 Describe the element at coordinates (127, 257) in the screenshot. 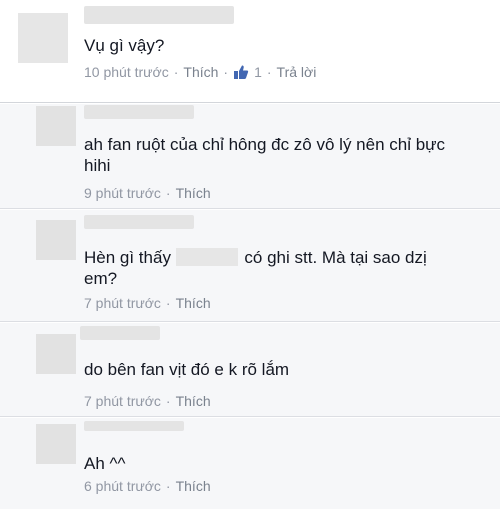

I see `comment-text-part: Hèn gì thấy` at that location.